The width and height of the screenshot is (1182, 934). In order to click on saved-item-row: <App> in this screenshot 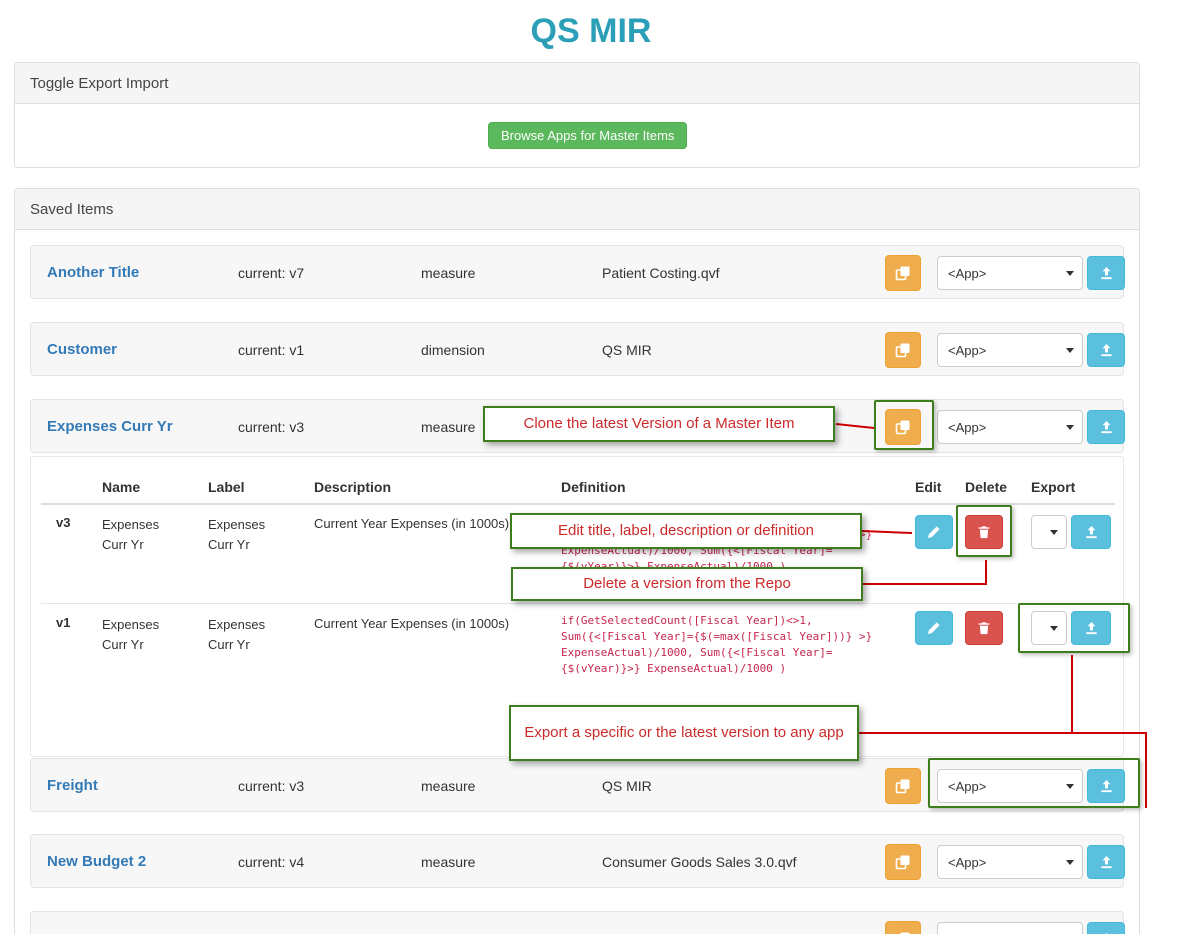, I will do `click(577, 922)`.